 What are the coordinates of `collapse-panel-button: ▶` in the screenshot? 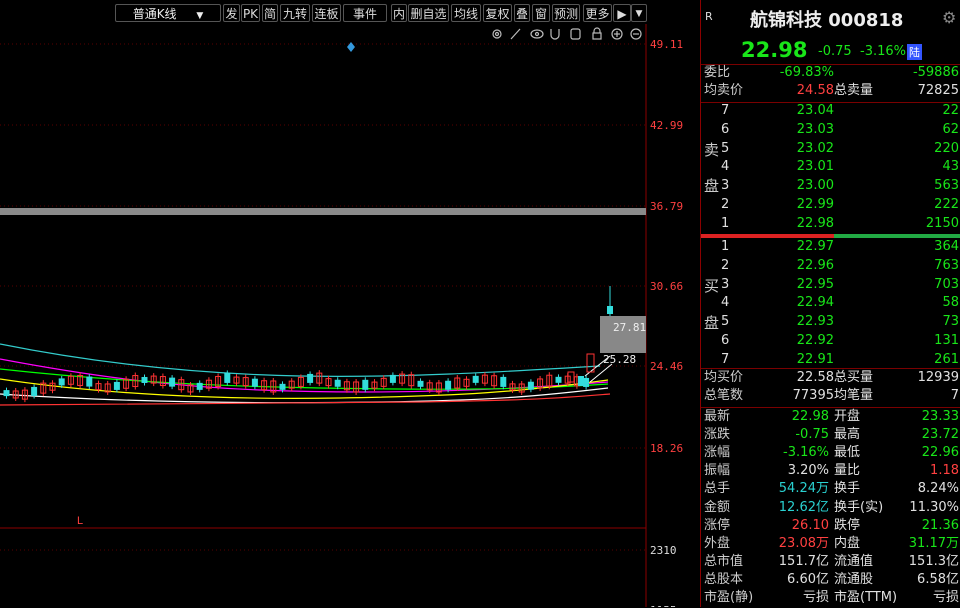 It's located at (622, 13).